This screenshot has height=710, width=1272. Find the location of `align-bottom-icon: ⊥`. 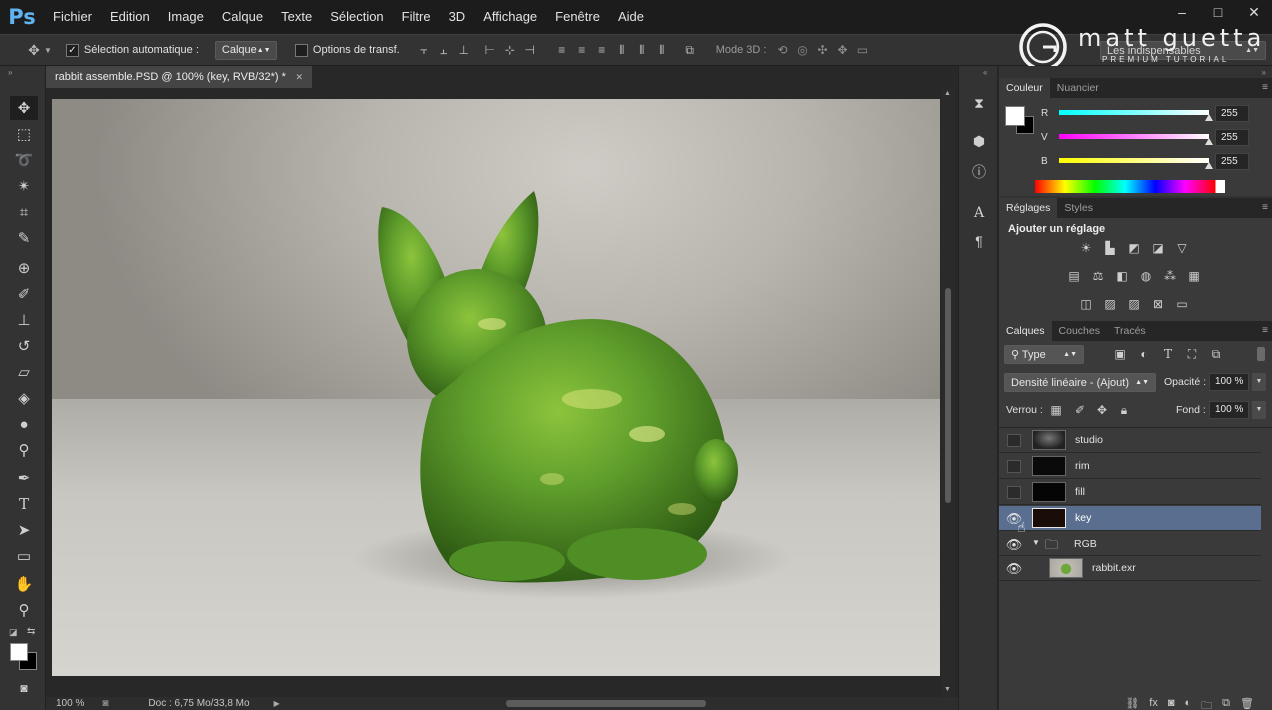

align-bottom-icon: ⊥ is located at coordinates (464, 50).